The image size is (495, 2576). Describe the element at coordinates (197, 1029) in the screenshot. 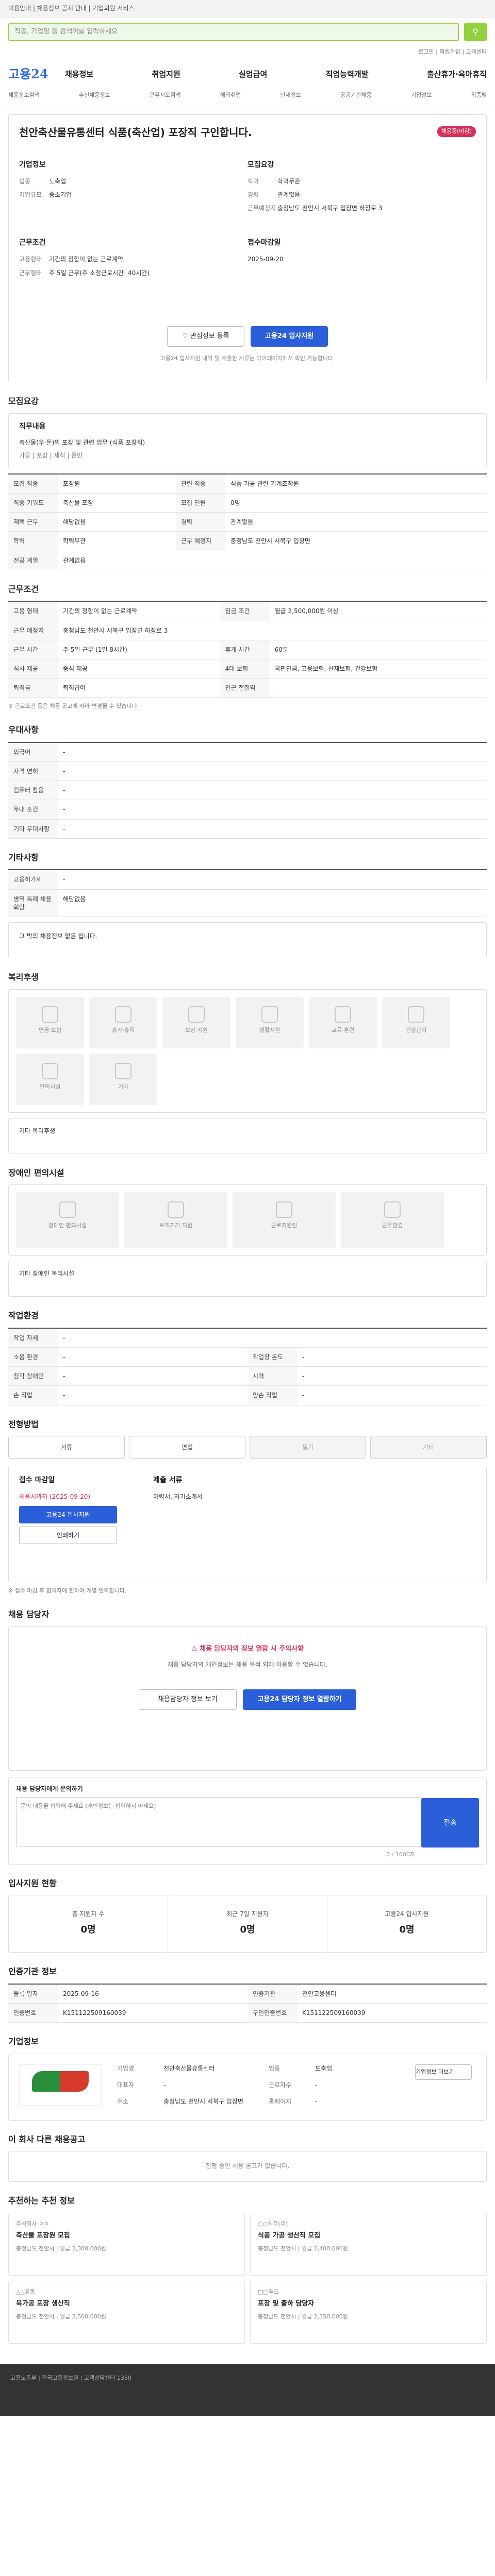

I see `welfare-tile-label: 보상·지원` at that location.